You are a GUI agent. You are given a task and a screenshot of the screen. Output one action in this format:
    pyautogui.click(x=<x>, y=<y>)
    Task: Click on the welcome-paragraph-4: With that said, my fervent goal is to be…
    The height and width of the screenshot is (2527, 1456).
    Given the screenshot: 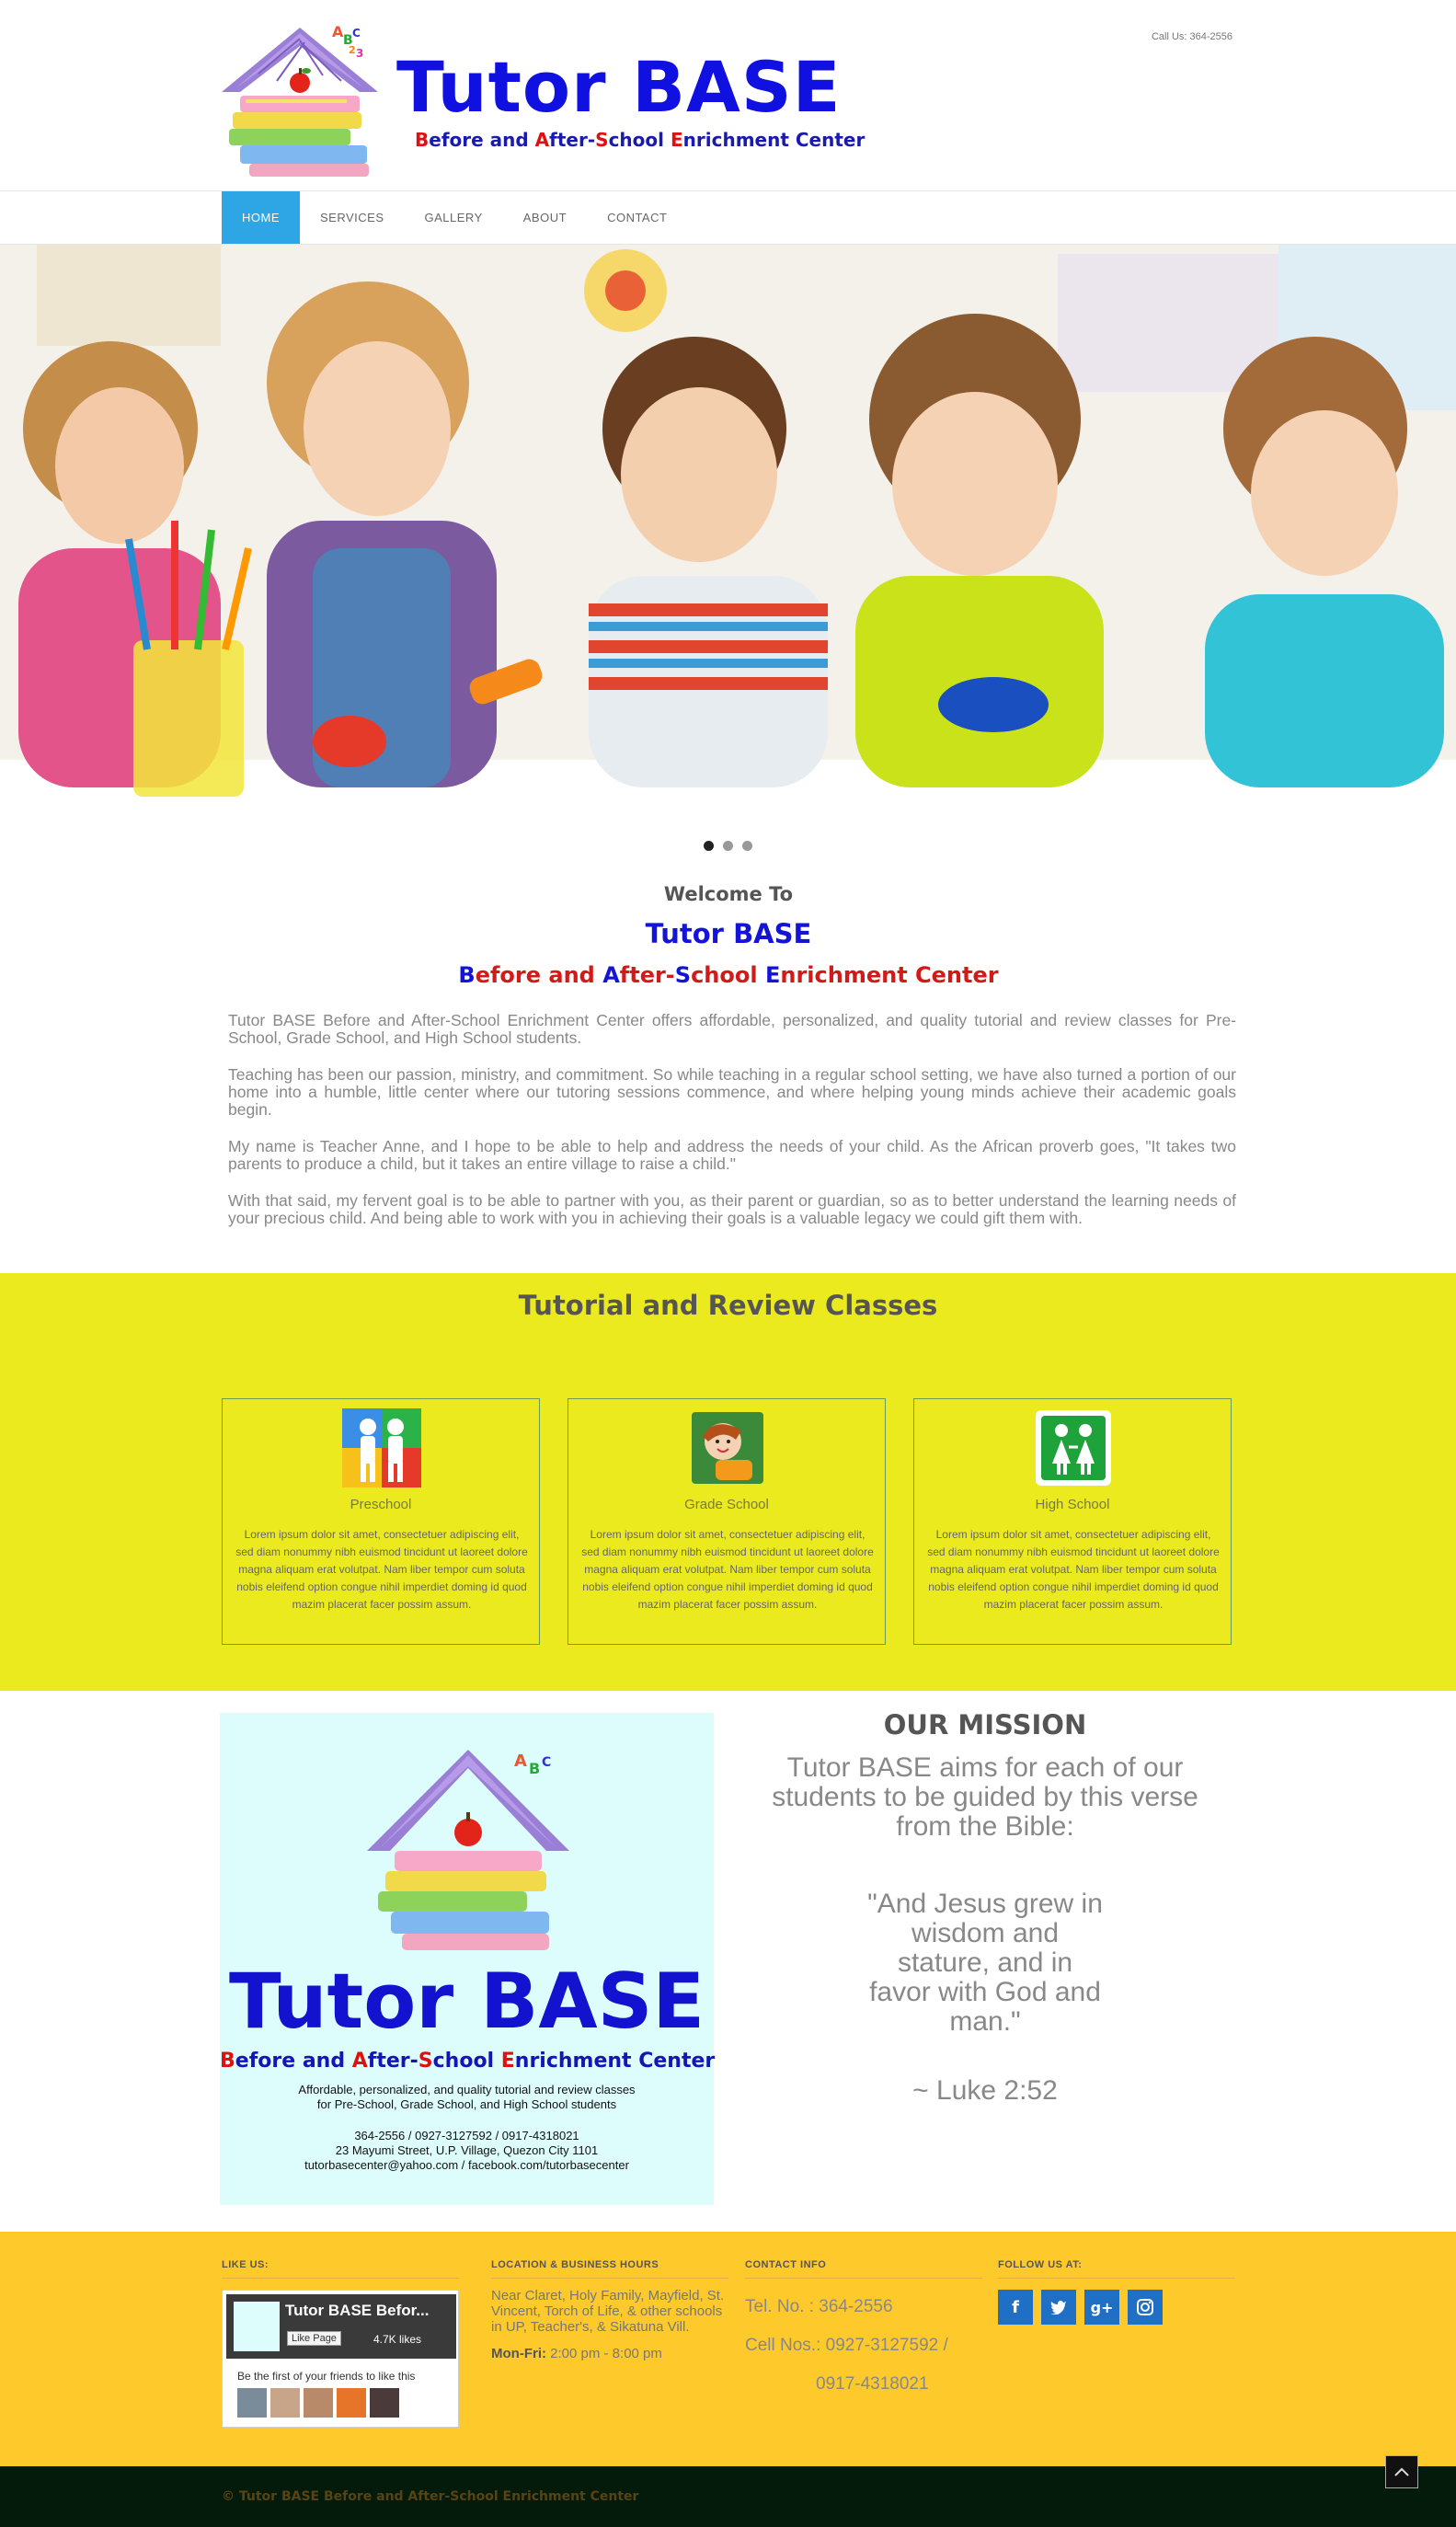 What is the action you would take?
    pyautogui.click(x=732, y=1209)
    